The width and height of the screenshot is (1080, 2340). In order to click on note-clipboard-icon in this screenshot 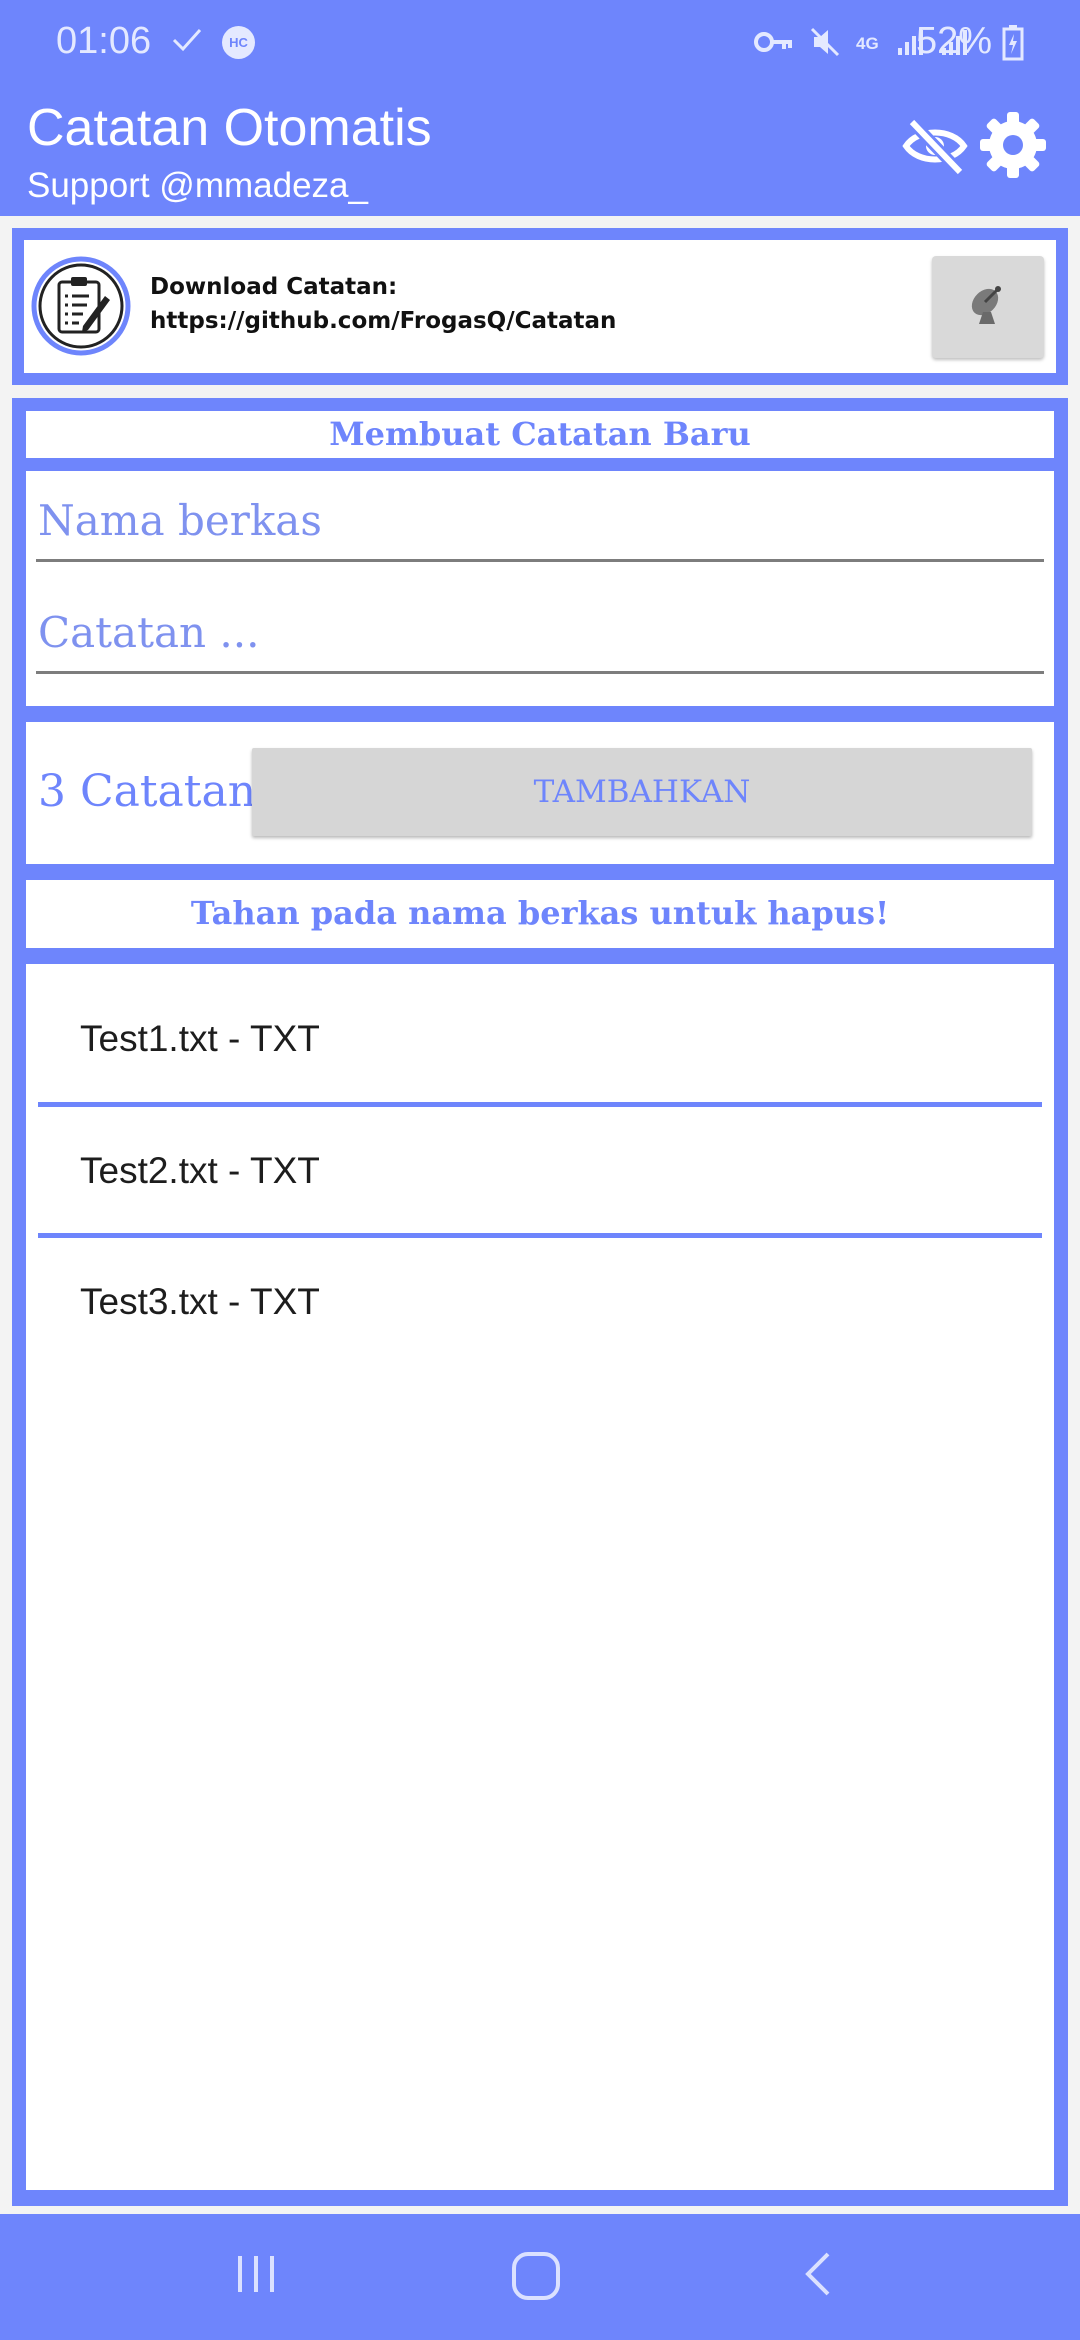, I will do `click(81, 308)`.